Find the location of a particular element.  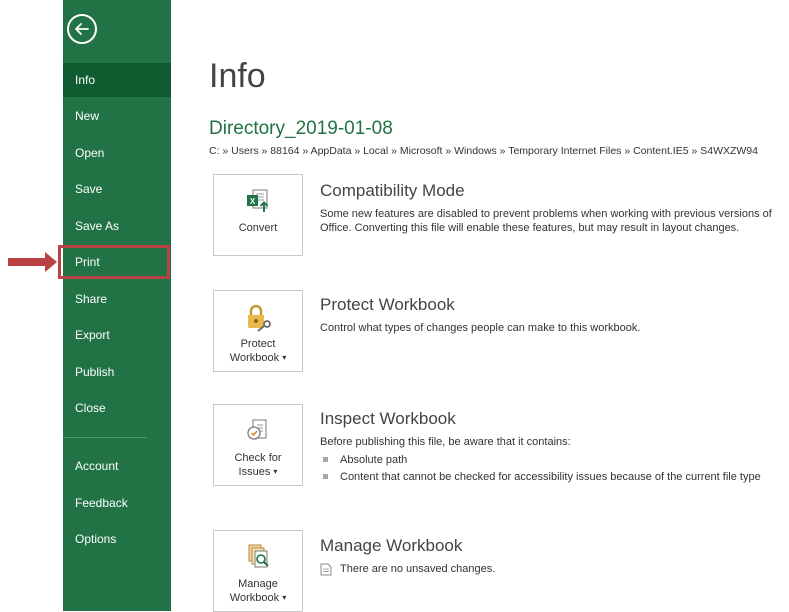

nav-label: Feedback is located at coordinates (101, 503).